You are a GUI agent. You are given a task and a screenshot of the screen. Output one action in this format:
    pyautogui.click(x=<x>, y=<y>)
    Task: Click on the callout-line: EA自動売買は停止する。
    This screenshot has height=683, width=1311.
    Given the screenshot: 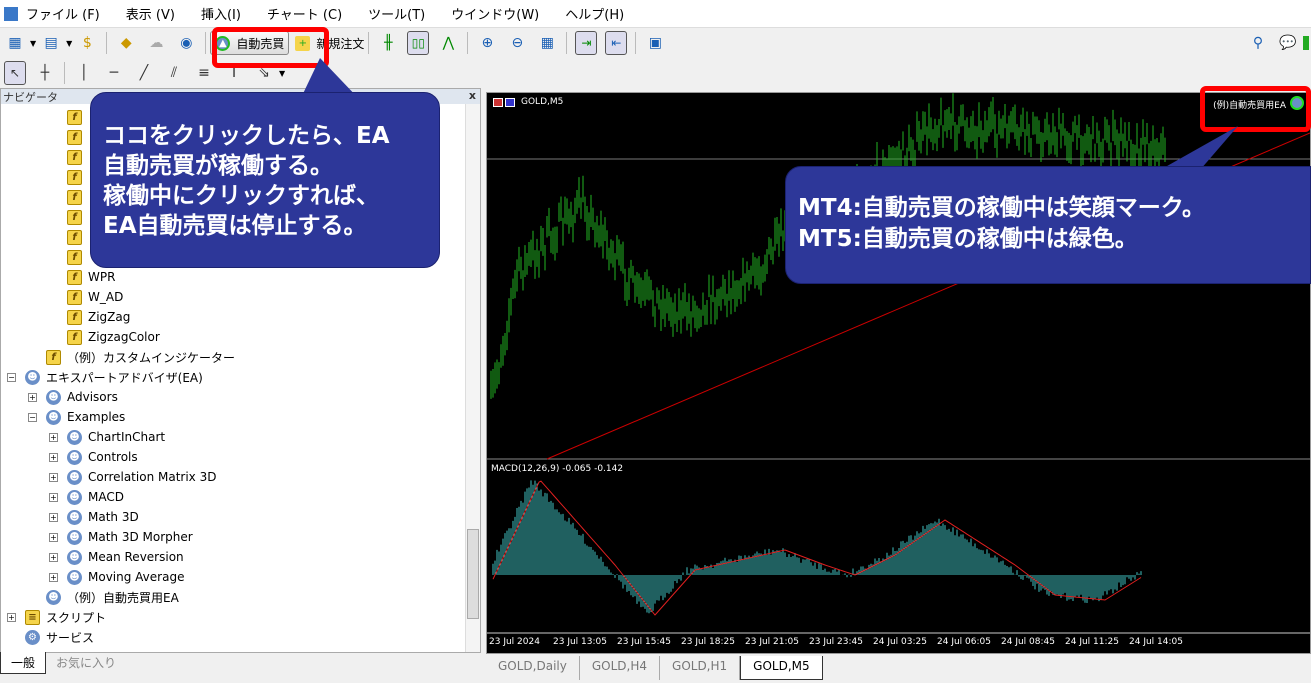 What is the action you would take?
    pyautogui.click(x=235, y=226)
    